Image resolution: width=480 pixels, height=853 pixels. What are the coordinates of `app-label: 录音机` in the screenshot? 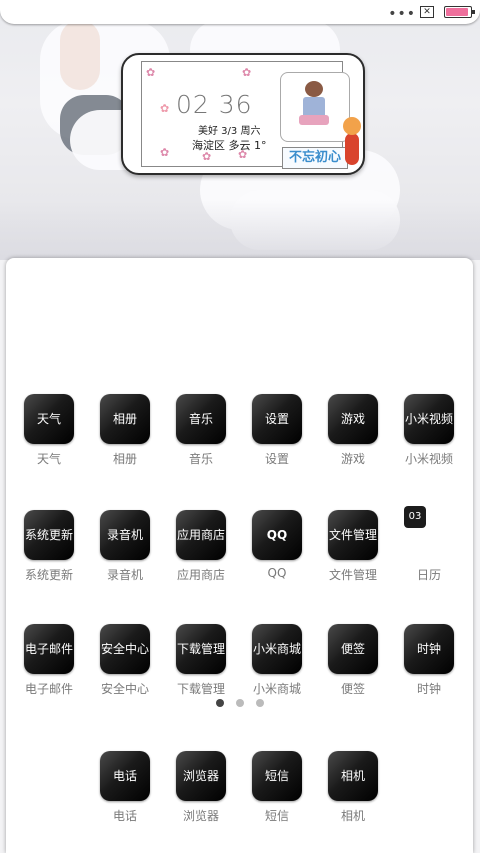 It's located at (124, 575).